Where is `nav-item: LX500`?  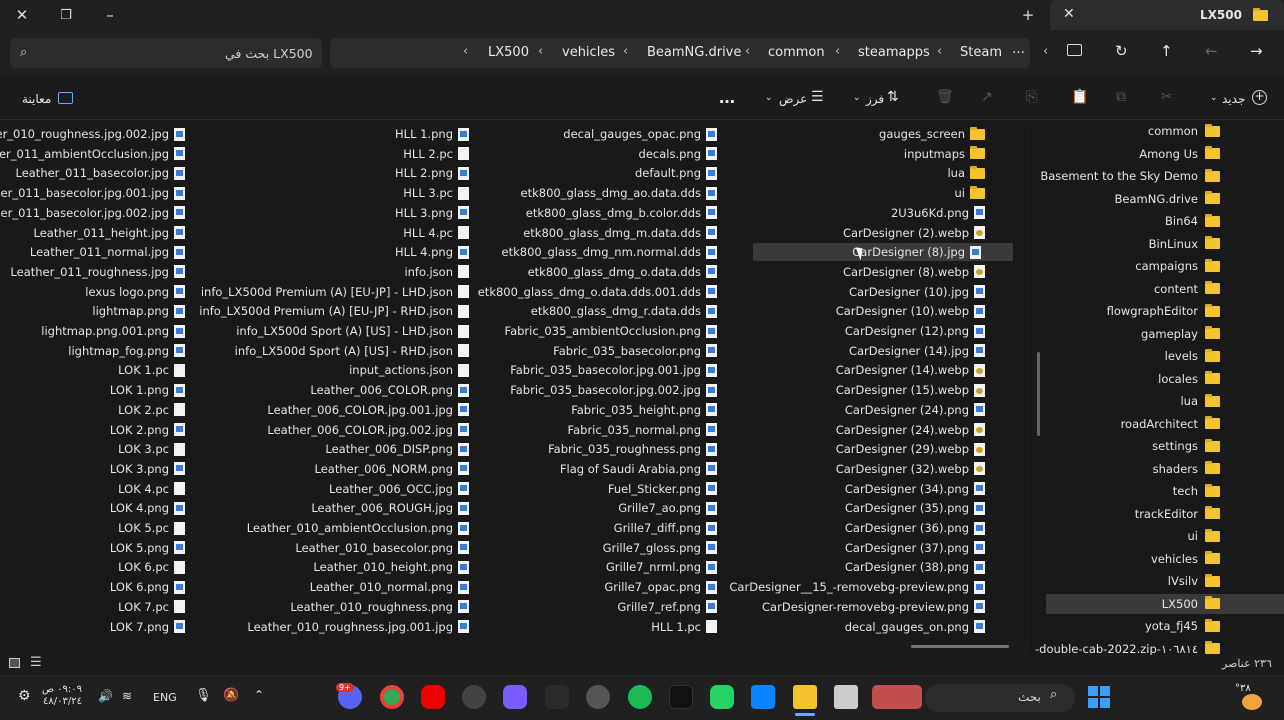
nav-item: LX500 is located at coordinates (1165, 603).